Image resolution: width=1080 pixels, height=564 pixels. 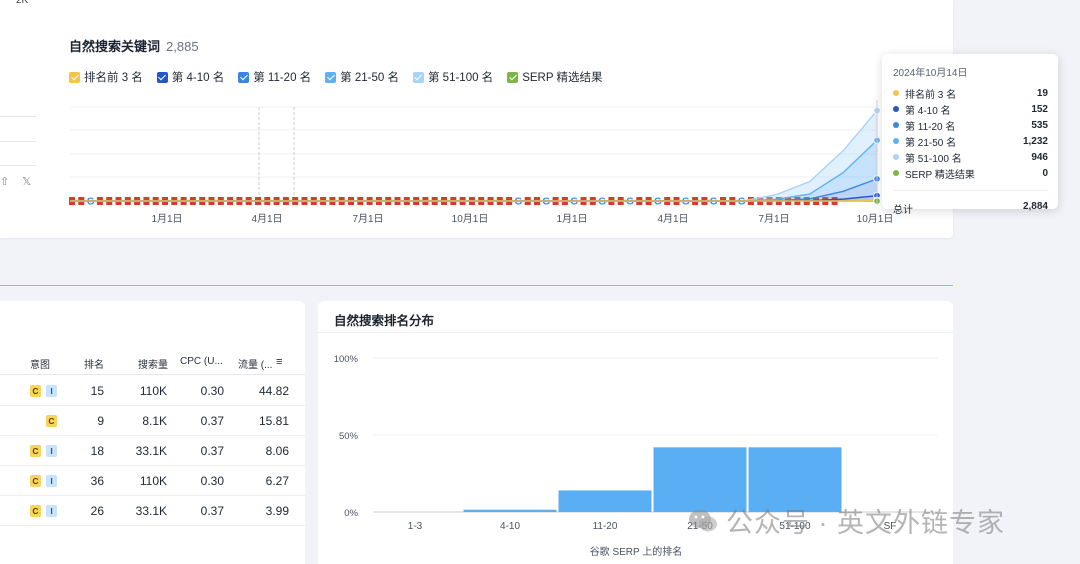 I want to click on cell-traffic: 3.99, so click(x=277, y=511).